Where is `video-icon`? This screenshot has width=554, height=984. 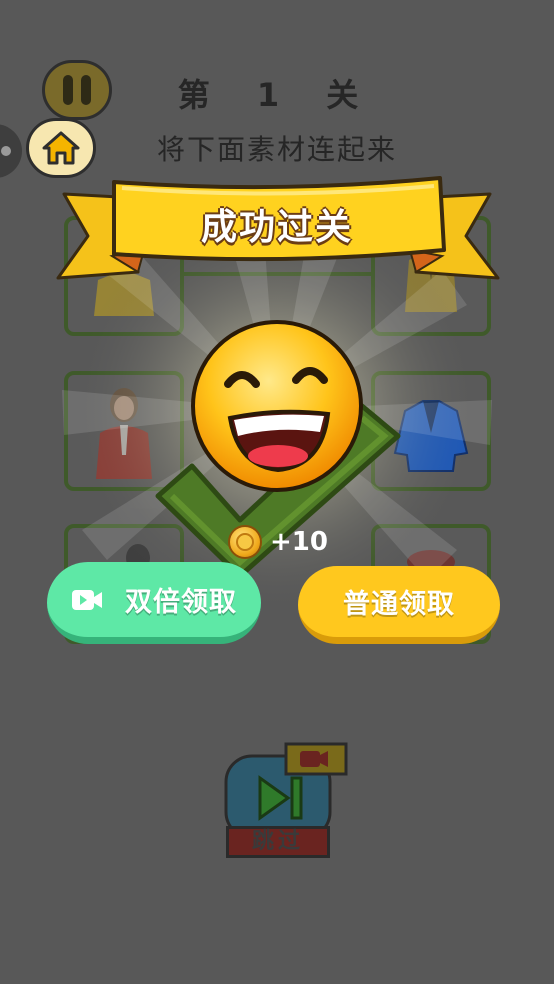 video-icon is located at coordinates (87, 599).